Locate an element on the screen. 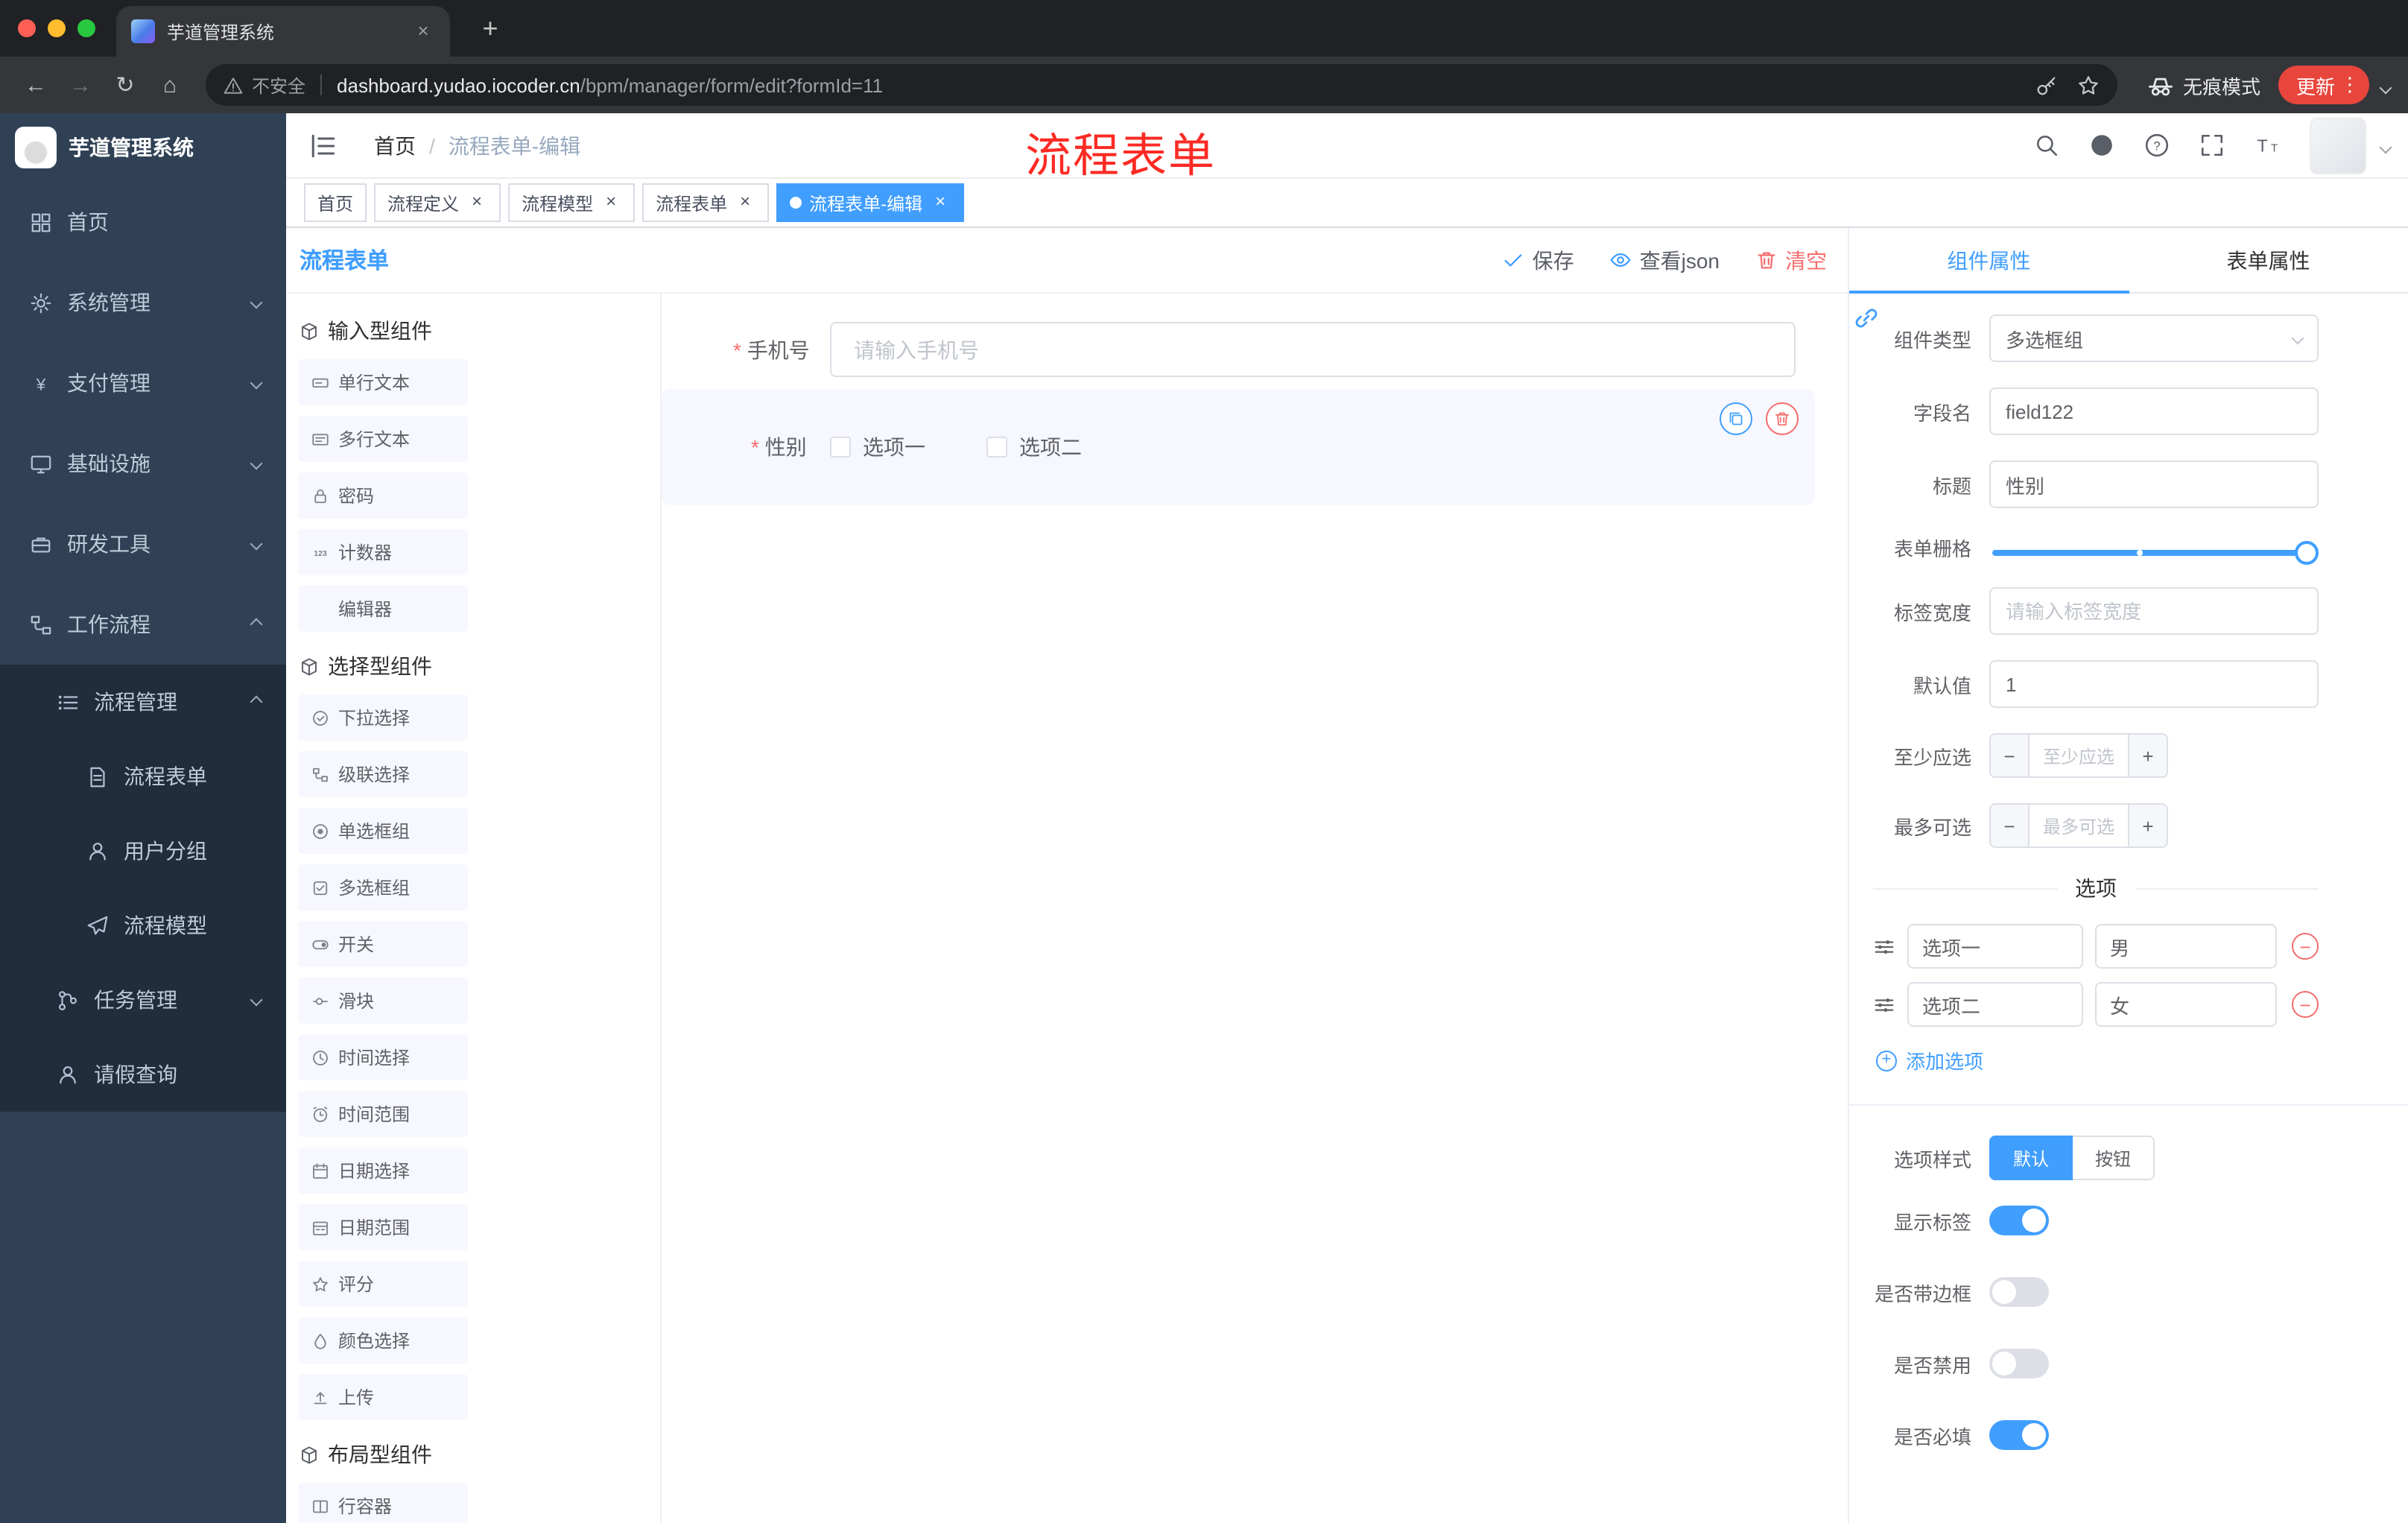 This screenshot has height=1523, width=2408. phone-field-row: 手机号 is located at coordinates (1264, 350).